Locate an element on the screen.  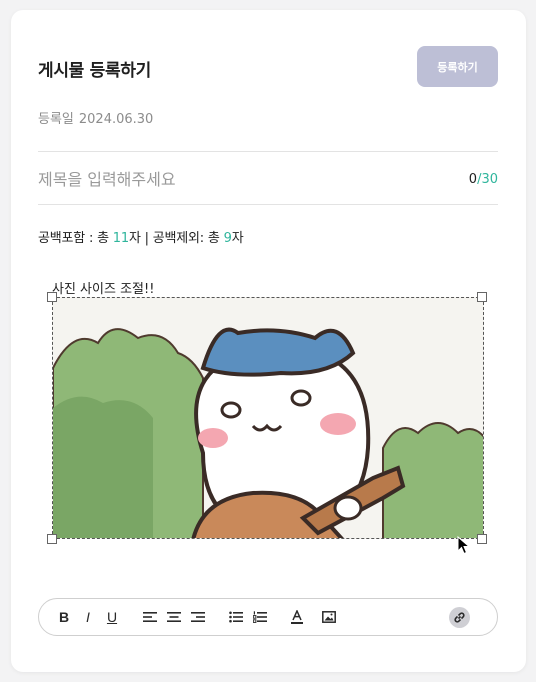
bold-button: B is located at coordinates (64, 617).